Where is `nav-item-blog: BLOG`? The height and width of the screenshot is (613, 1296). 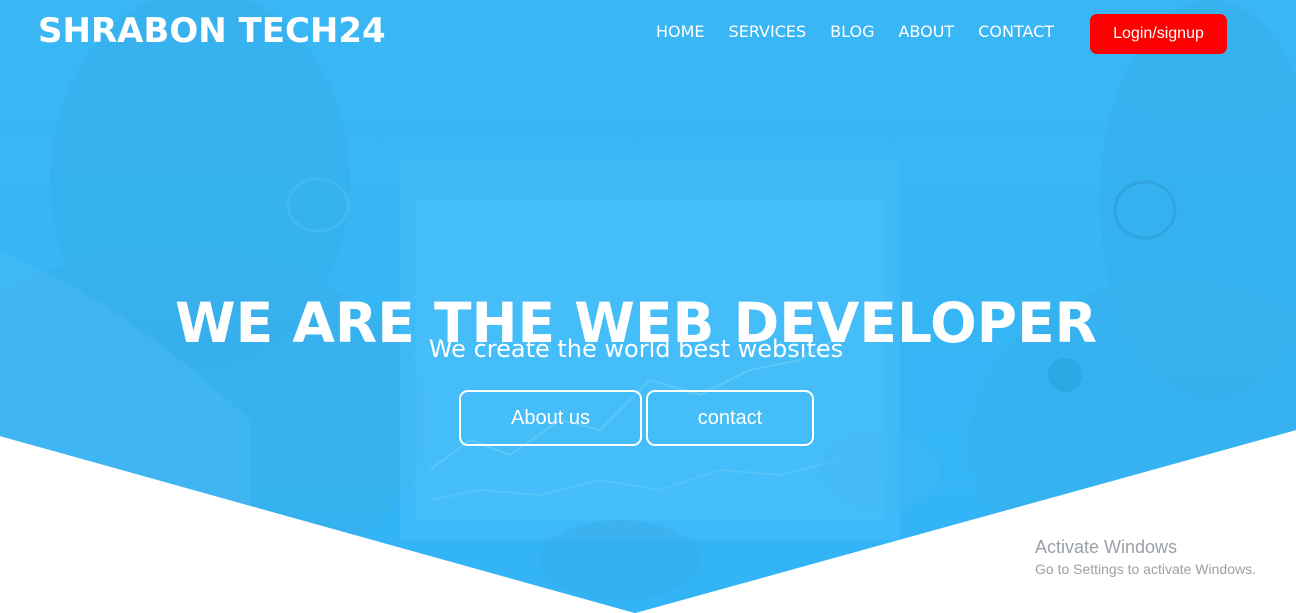 nav-item-blog: BLOG is located at coordinates (852, 31).